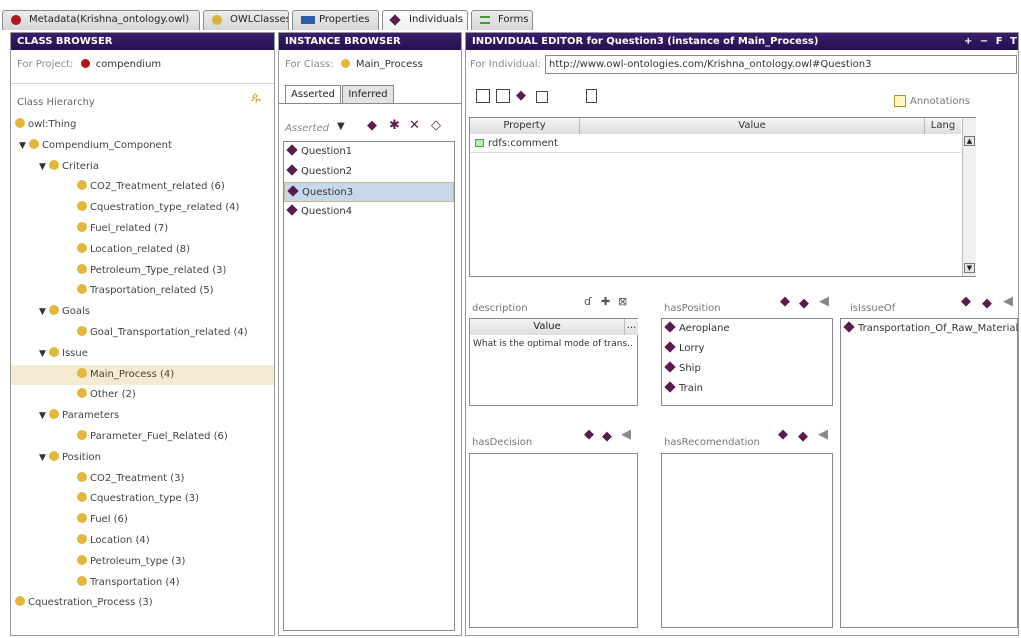  Describe the element at coordinates (142, 458) in the screenshot. I see `tree-item: ▼ Position` at that location.